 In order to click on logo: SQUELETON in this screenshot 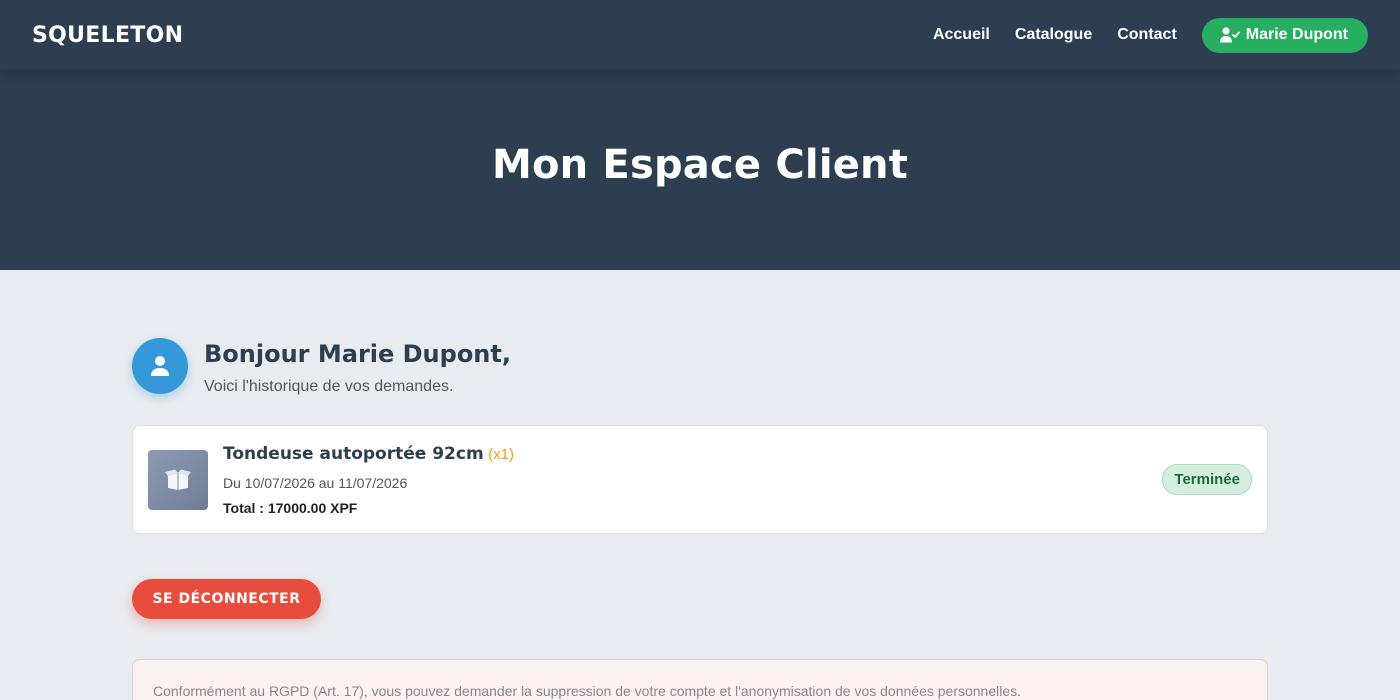, I will do `click(107, 35)`.